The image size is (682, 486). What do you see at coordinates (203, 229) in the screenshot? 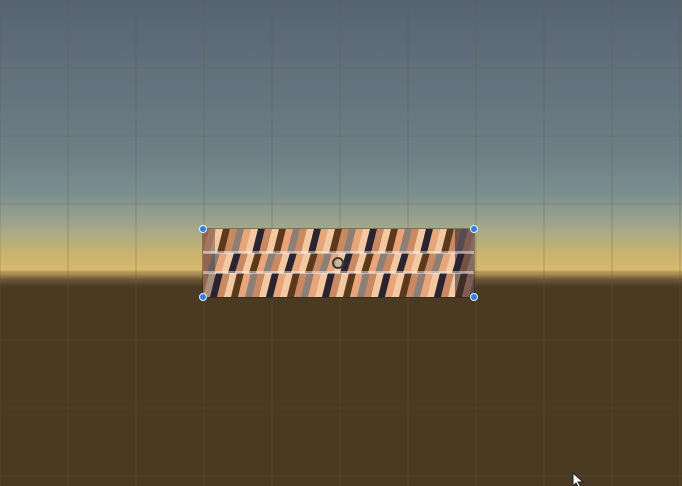
I see `rect-handle-top-left` at bounding box center [203, 229].